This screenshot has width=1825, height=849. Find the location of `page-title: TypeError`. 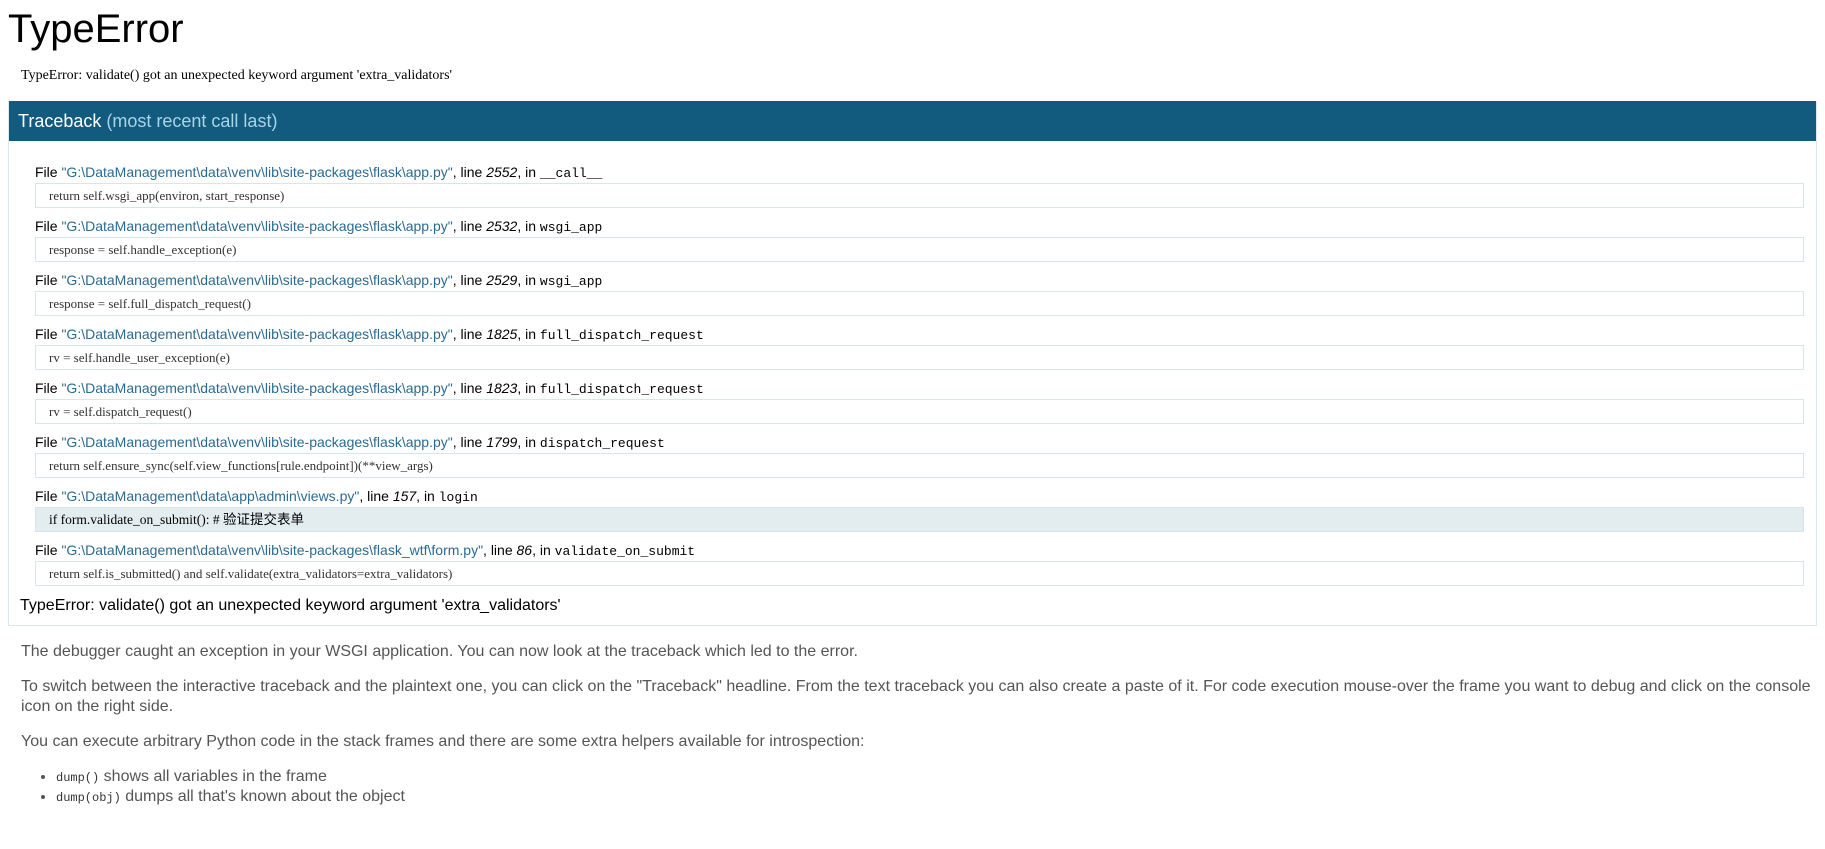

page-title: TypeError is located at coordinates (96, 29).